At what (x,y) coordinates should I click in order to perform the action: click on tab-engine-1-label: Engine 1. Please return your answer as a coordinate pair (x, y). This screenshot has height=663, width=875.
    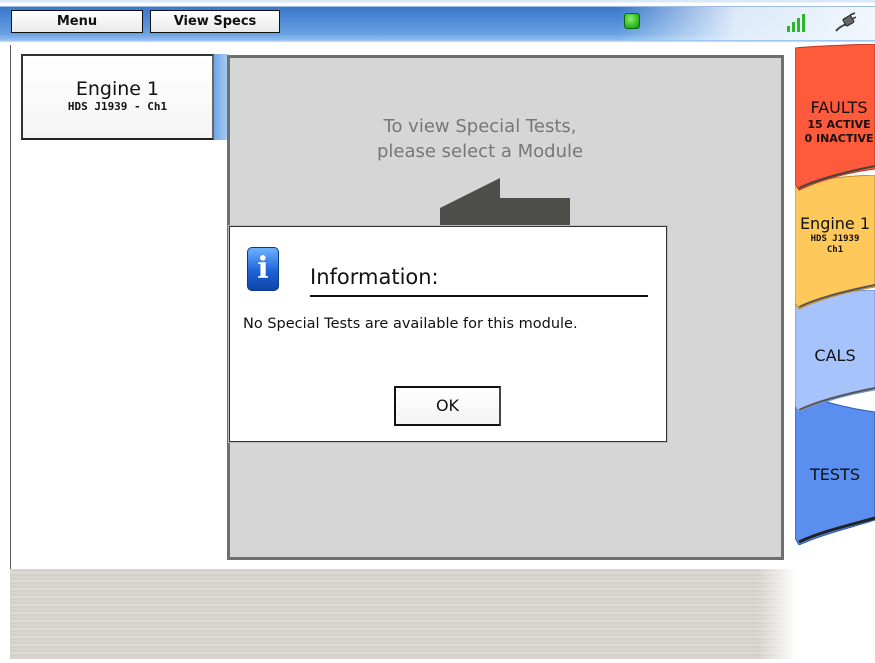
    Looking at the image, I should click on (835, 223).